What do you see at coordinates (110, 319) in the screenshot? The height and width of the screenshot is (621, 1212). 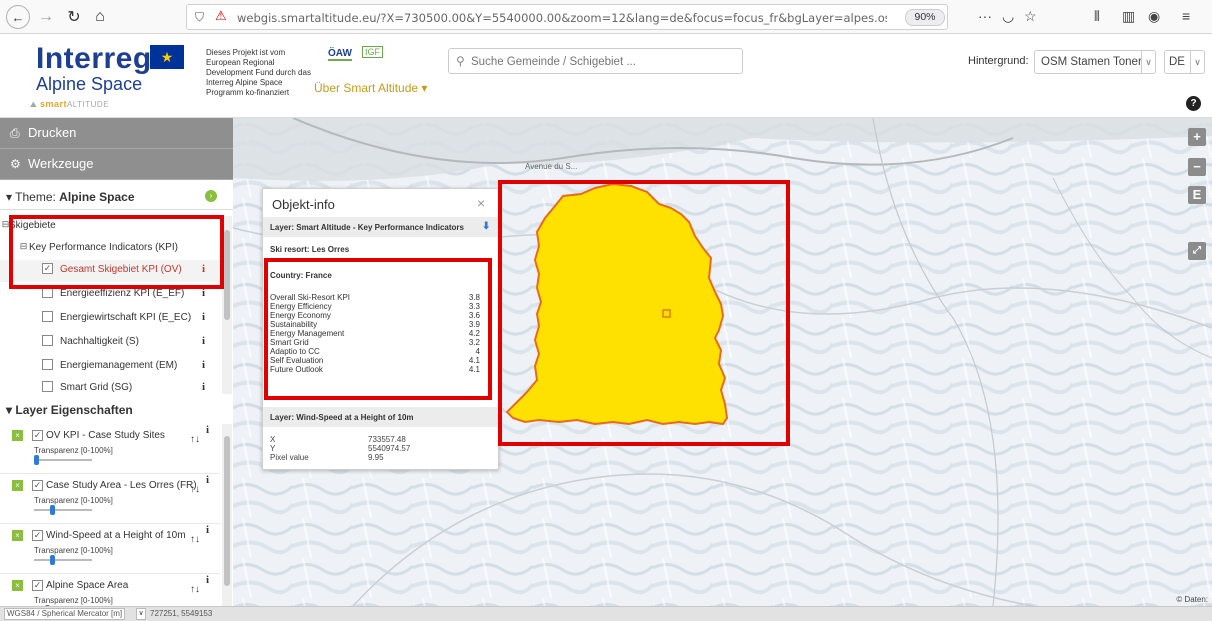 I see `tree-item-energiewirtschaft: Energiewirtschaft KPI (E_EC) i` at bounding box center [110, 319].